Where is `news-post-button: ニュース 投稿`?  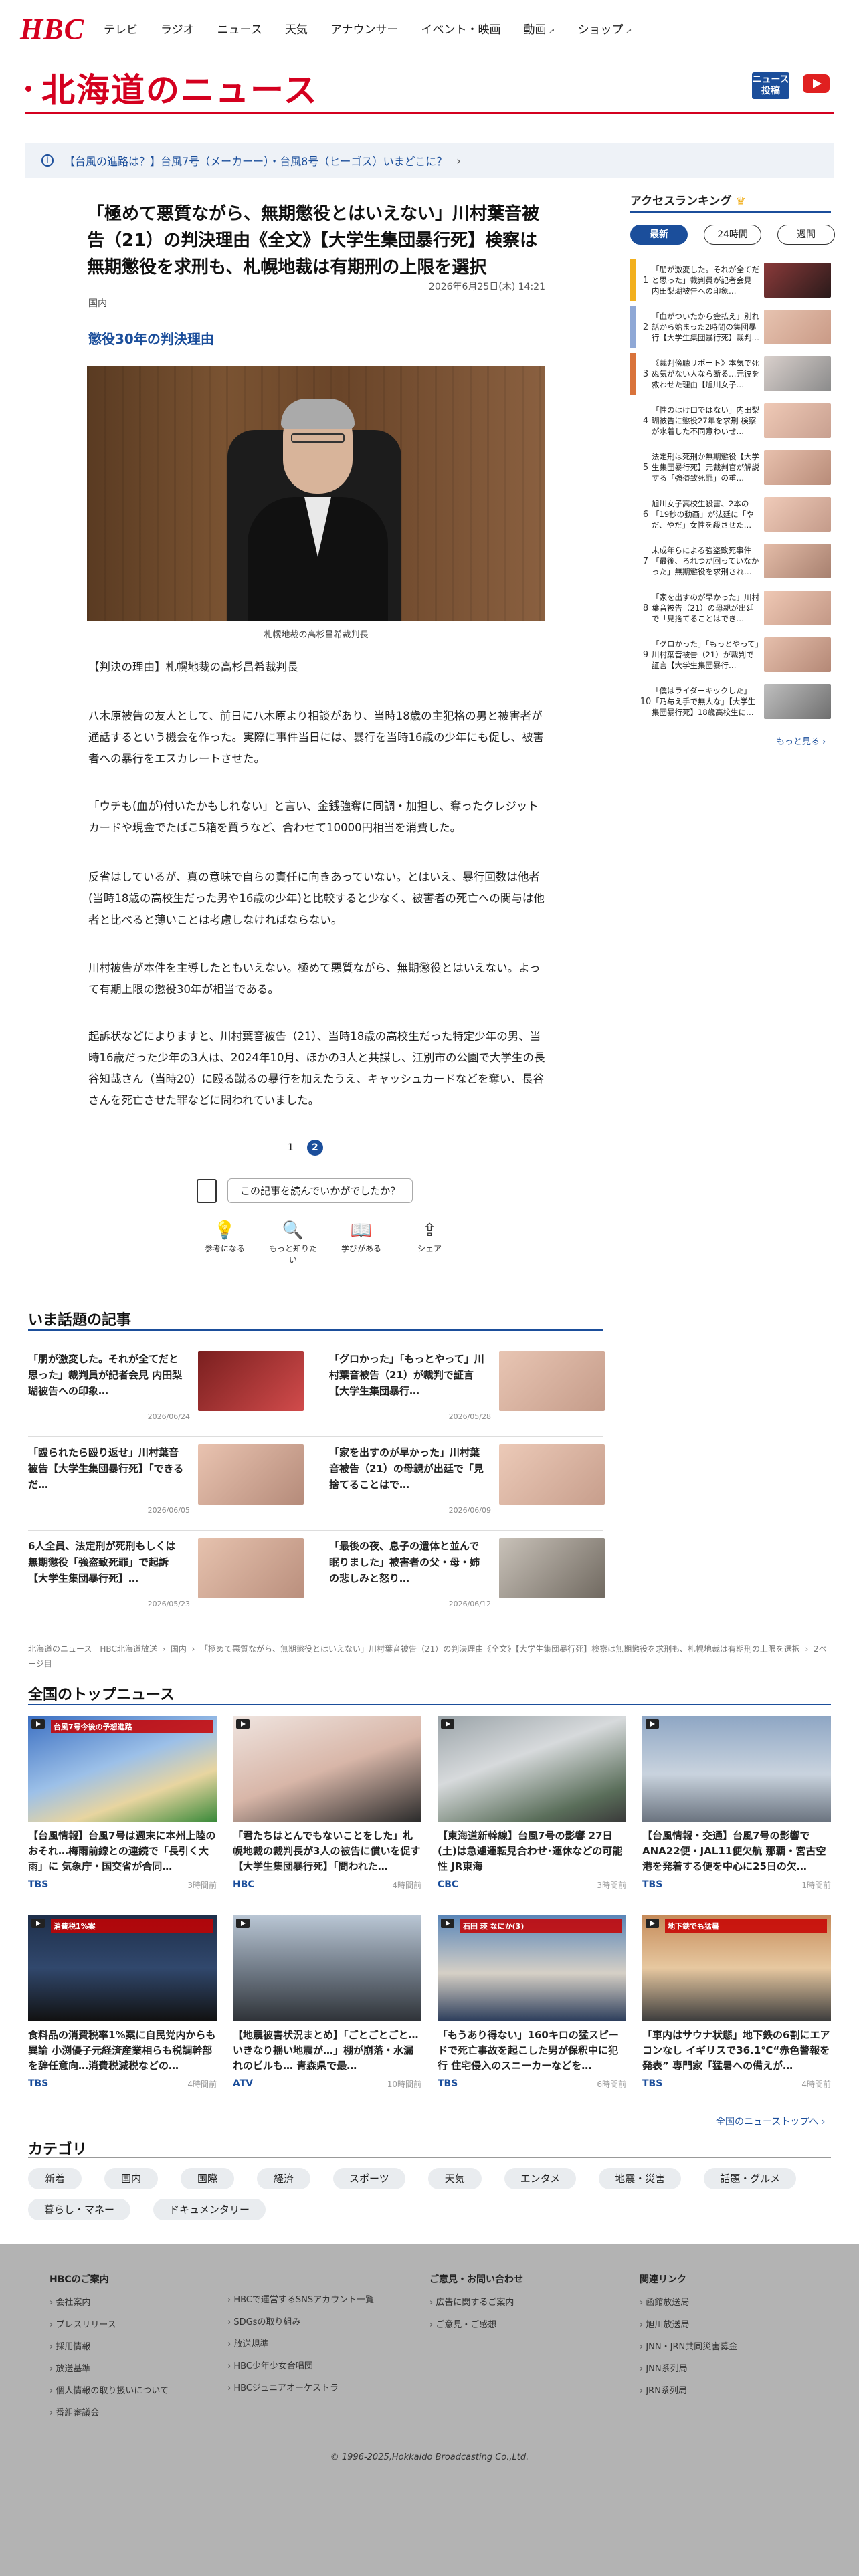 news-post-button: ニュース 投稿 is located at coordinates (770, 86).